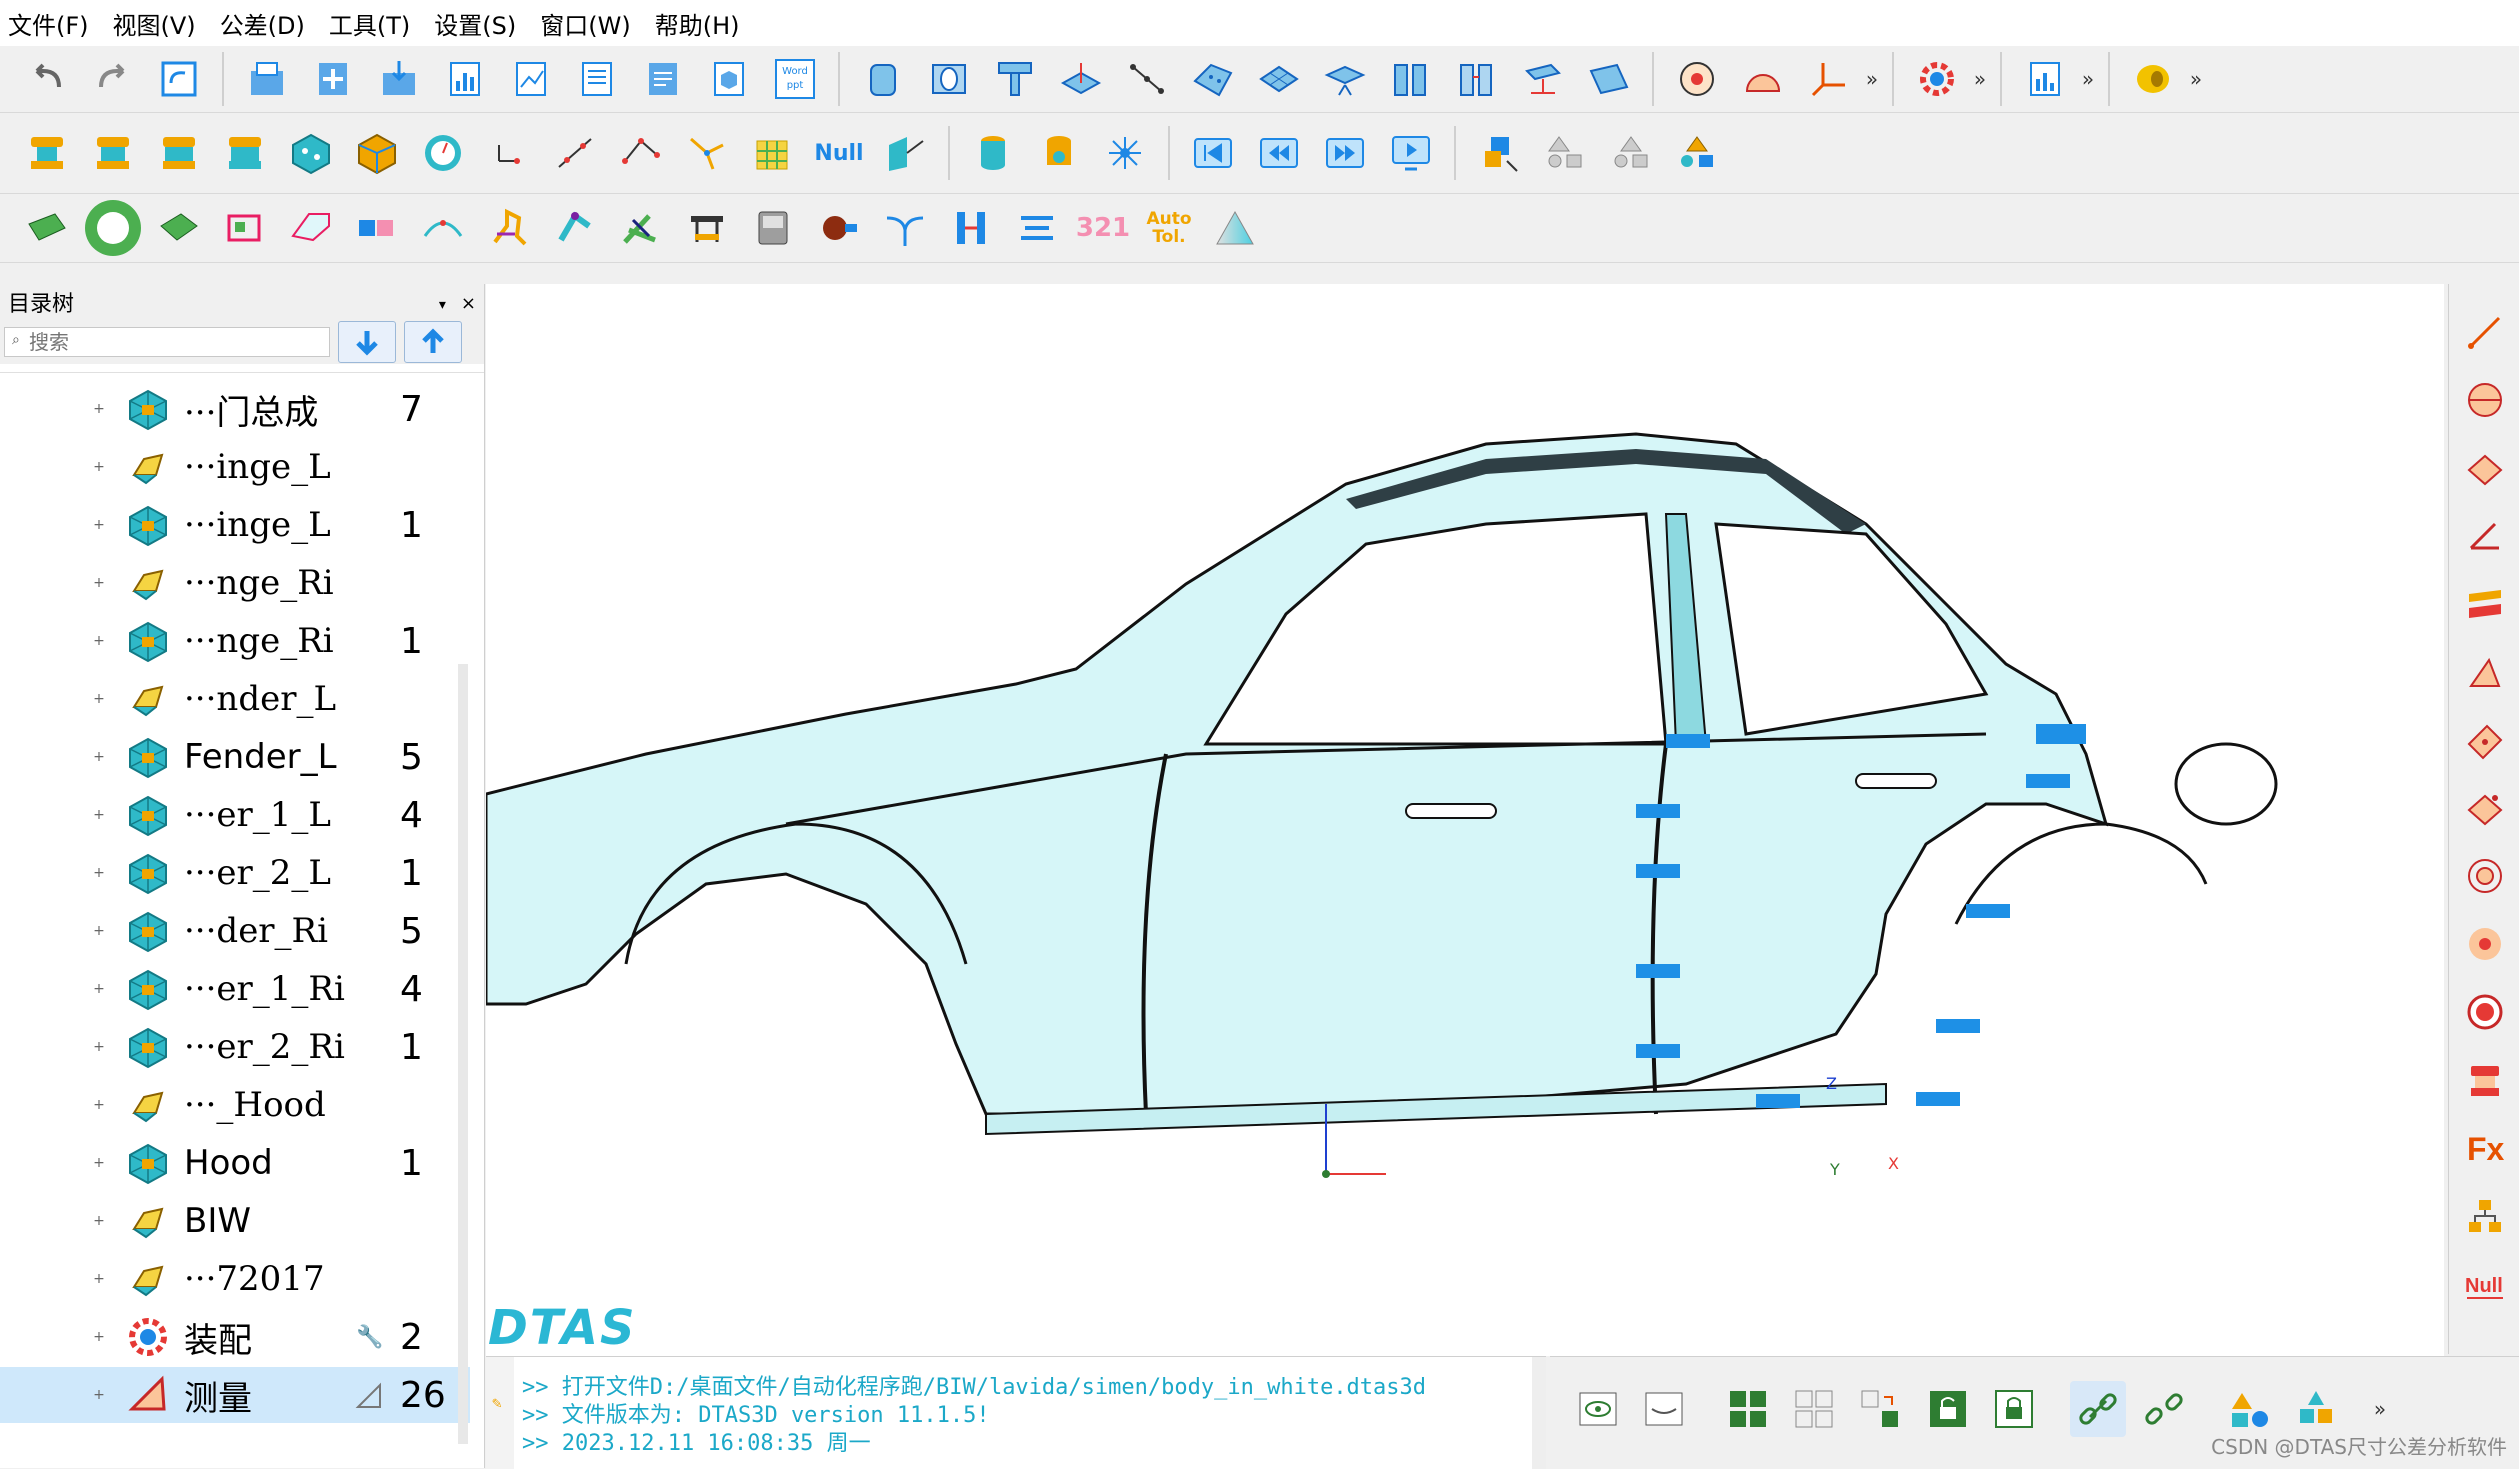 The width and height of the screenshot is (2519, 1469). I want to click on settings-gear-icon, so click(1937, 79).